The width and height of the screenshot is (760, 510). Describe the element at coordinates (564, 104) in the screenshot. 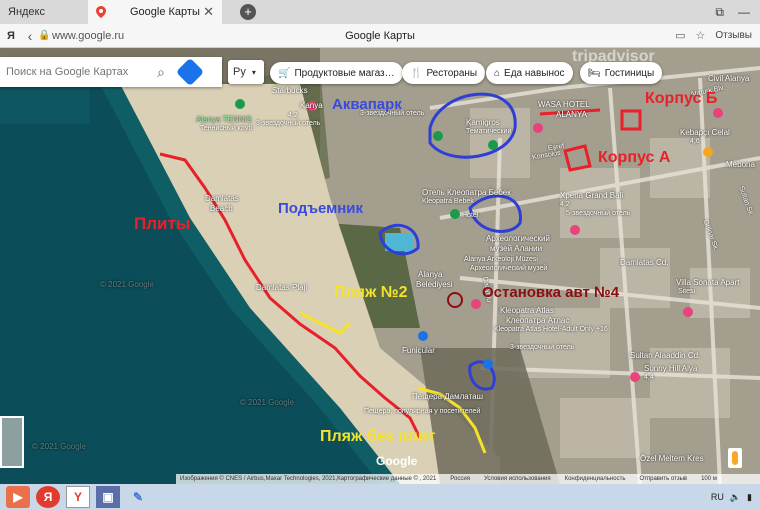

I see `place-label: WASA HOTEL` at that location.